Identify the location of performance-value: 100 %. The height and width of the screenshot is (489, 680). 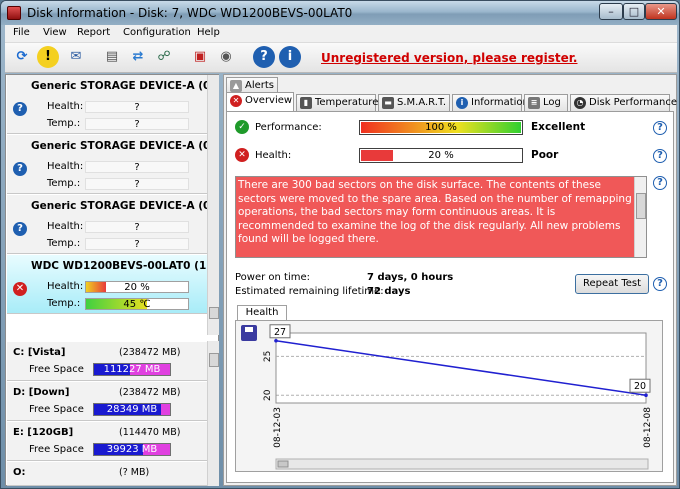
(441, 127).